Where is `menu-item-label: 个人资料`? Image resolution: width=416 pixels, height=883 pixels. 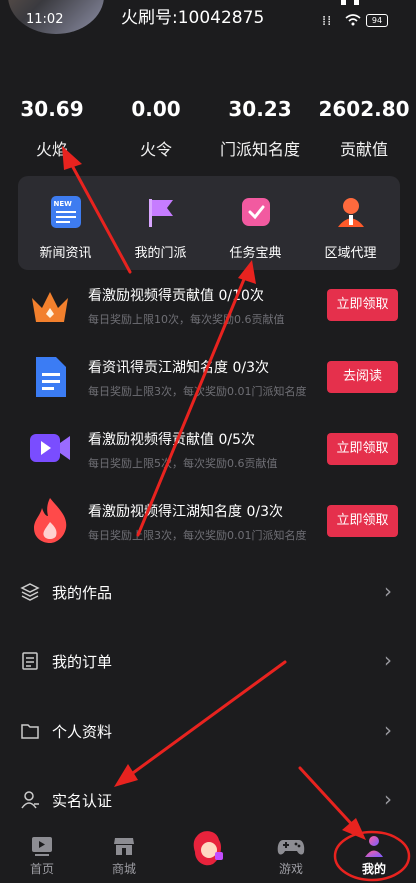
menu-item-label: 个人资料 is located at coordinates (82, 732).